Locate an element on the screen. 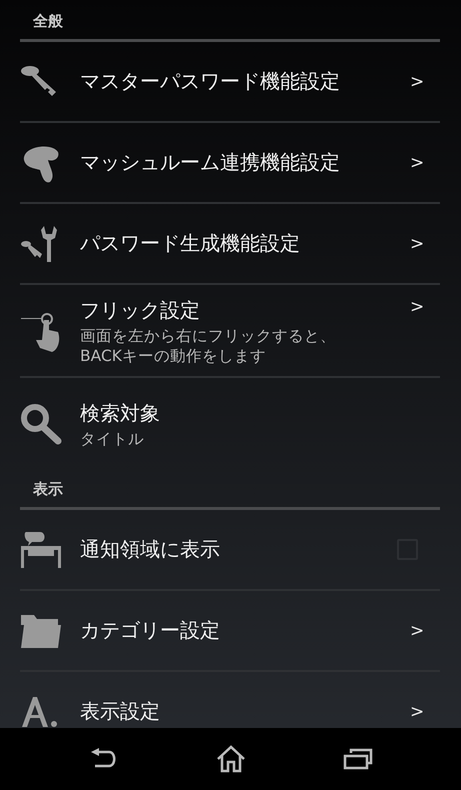 The height and width of the screenshot is (790, 461). settings-item: カテゴリー設定 > is located at coordinates (230, 631).